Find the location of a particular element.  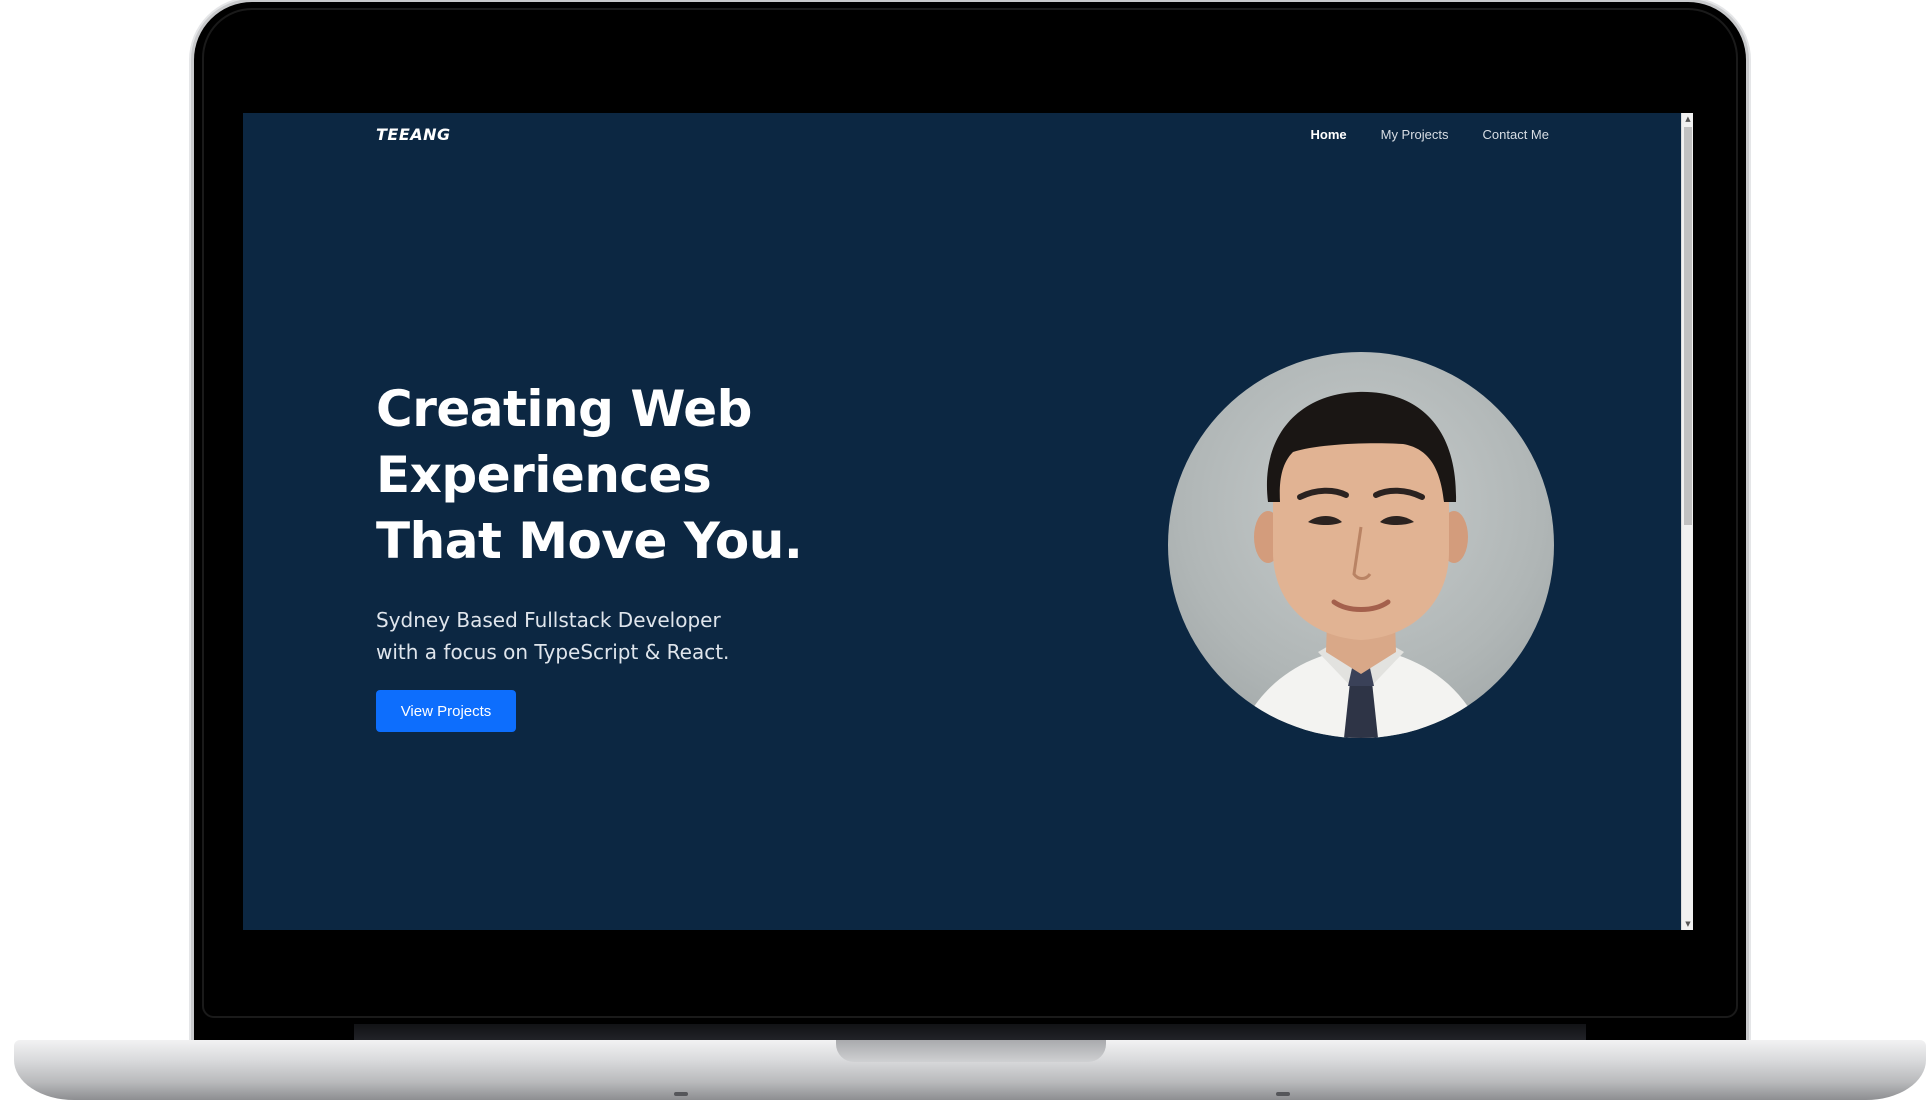

brand-logo: TEEANG is located at coordinates (413, 134).